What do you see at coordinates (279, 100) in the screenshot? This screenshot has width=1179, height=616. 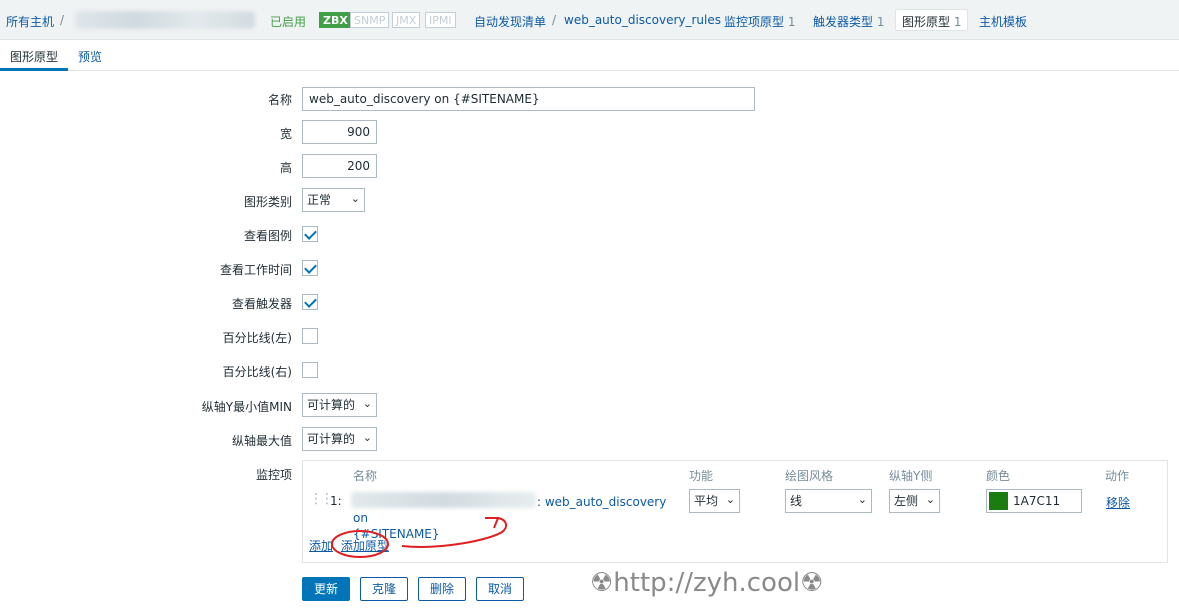 I see `name-label: 名称` at bounding box center [279, 100].